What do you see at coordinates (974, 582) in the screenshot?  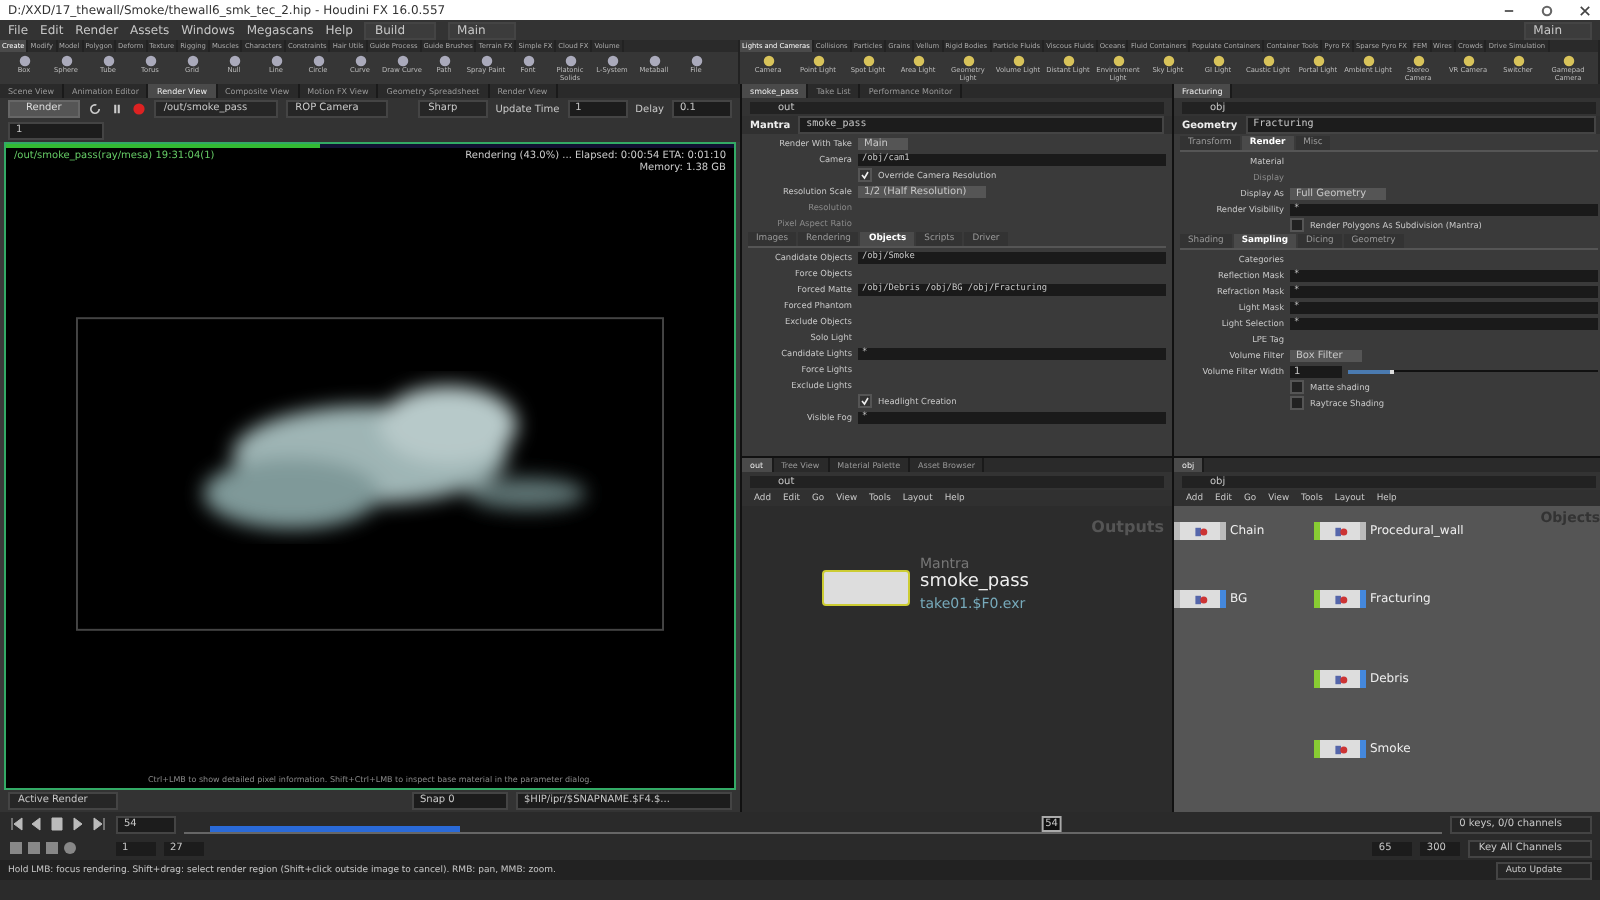 I see `node-name: smoke_pass` at bounding box center [974, 582].